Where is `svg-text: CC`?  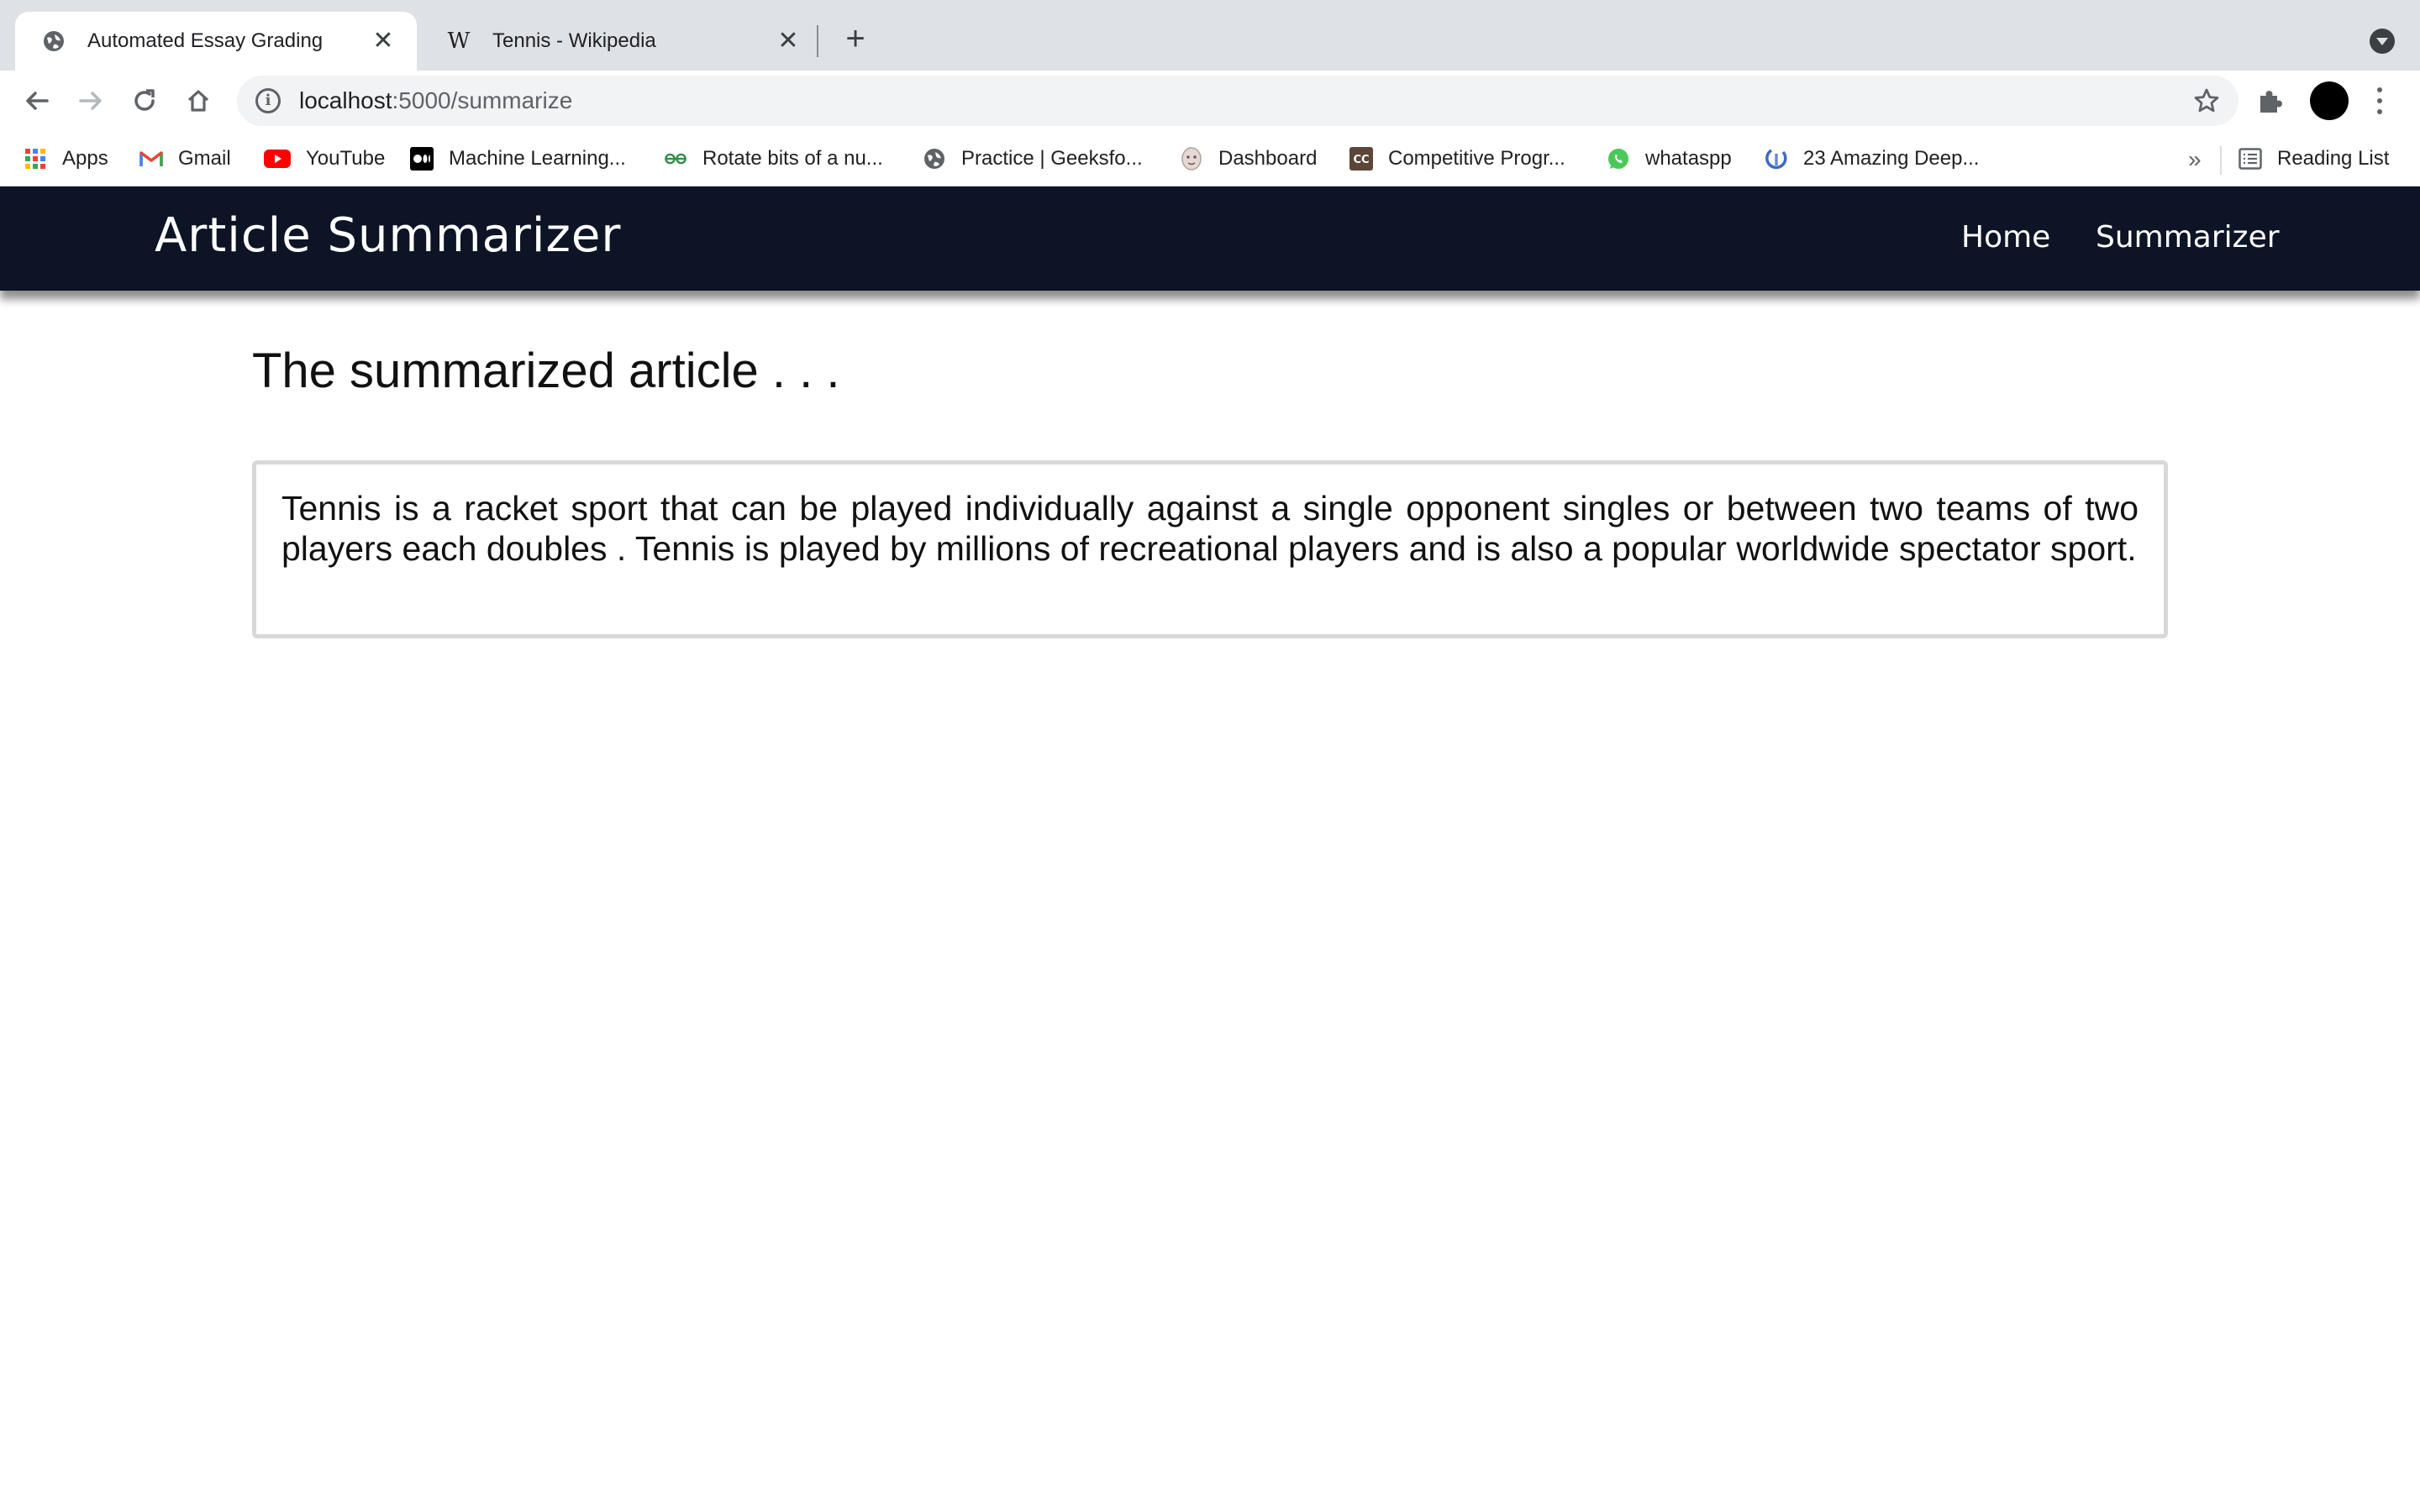 svg-text: CC is located at coordinates (1361, 160).